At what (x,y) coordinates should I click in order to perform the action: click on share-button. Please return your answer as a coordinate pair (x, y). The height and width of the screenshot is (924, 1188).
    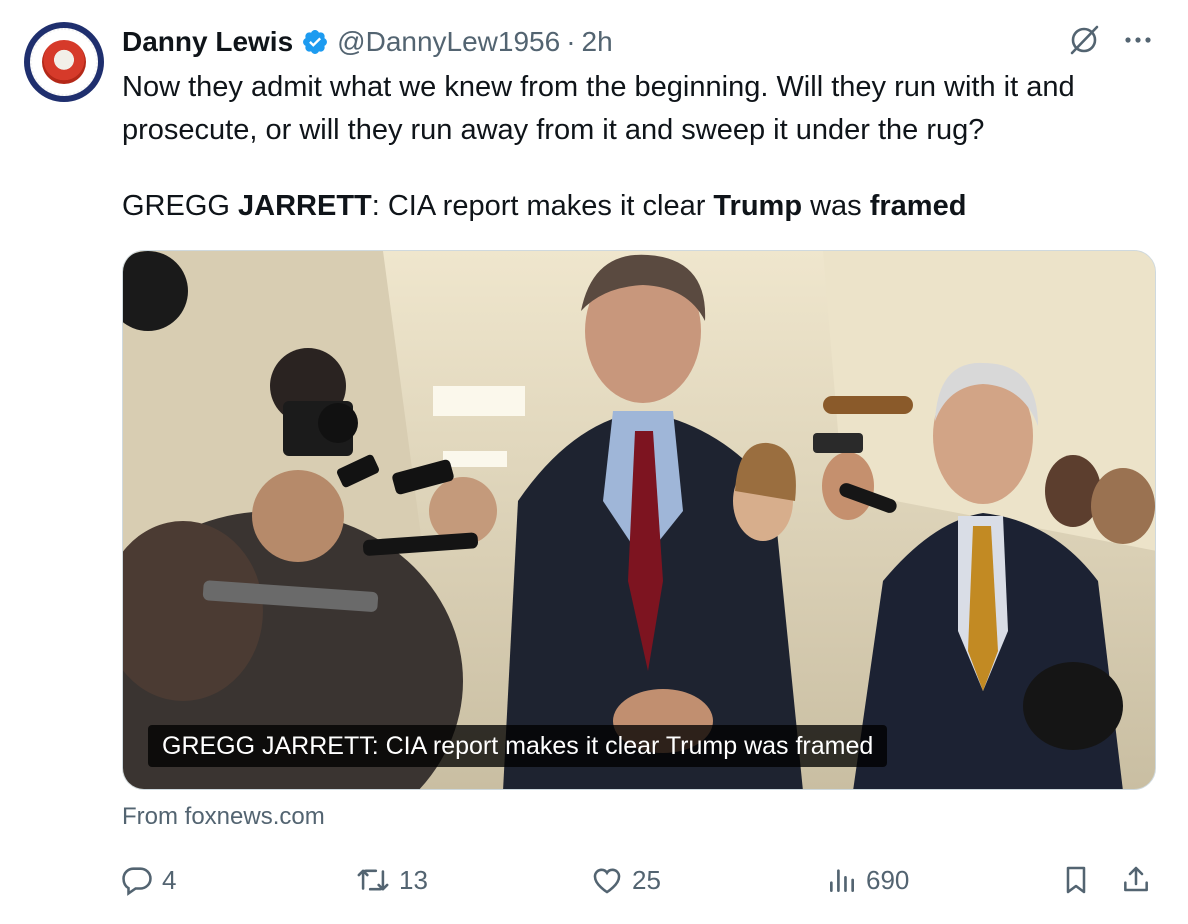
    Looking at the image, I should click on (1140, 880).